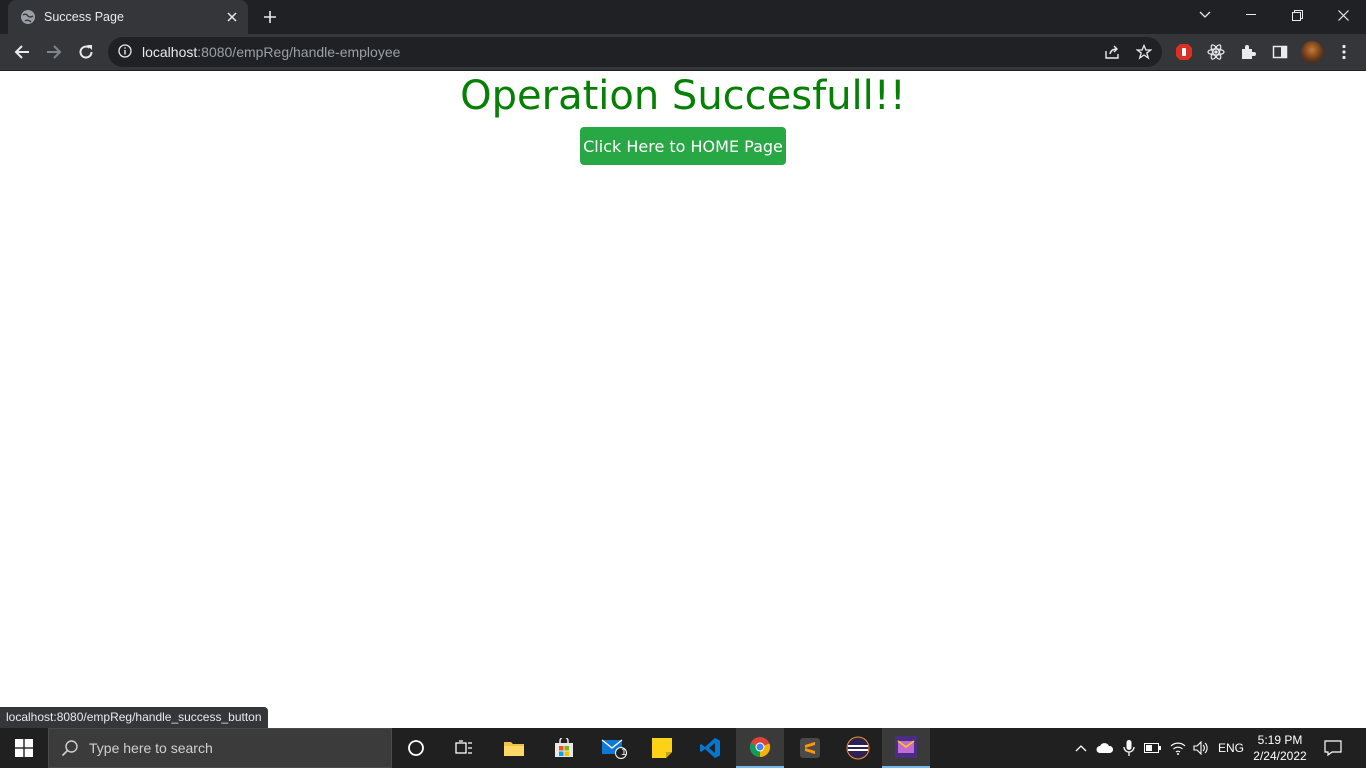 The height and width of the screenshot is (768, 1366). Describe the element at coordinates (1312, 52) in the screenshot. I see `profile-avatar` at that location.